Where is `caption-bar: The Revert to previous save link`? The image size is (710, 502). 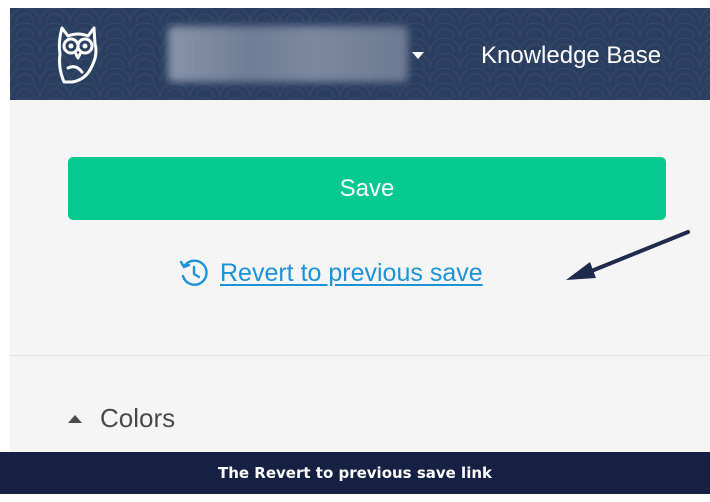
caption-bar: The Revert to previous save link is located at coordinates (355, 473).